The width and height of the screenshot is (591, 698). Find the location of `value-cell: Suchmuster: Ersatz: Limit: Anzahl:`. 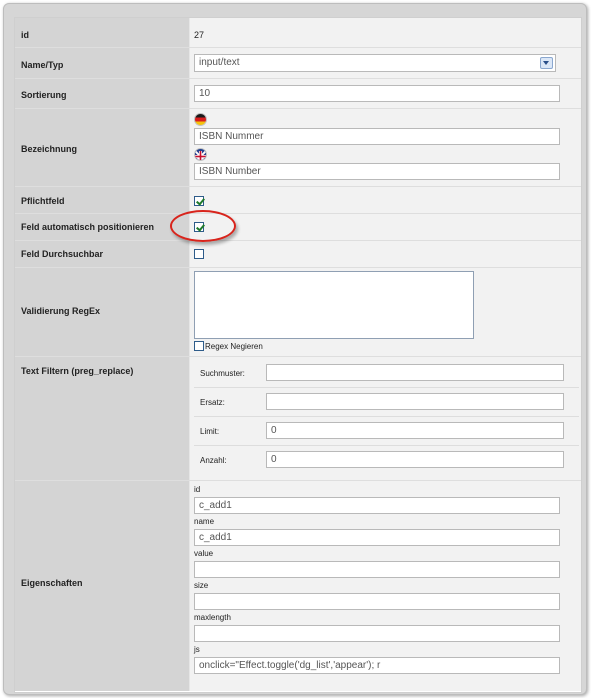

value-cell: Suchmuster: Ersatz: Limit: Anzahl: is located at coordinates (385, 418).